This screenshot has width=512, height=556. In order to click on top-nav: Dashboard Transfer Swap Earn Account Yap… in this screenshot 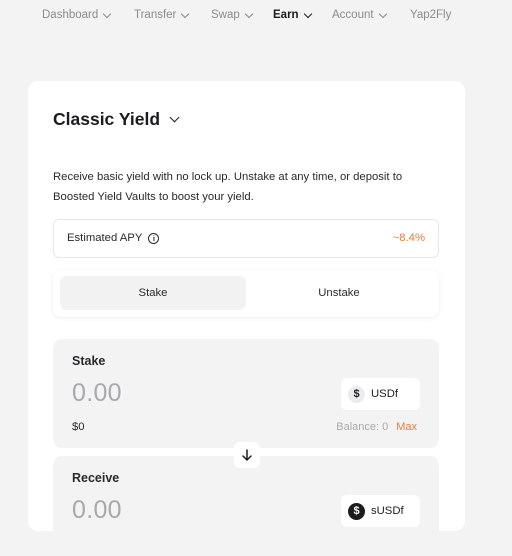, I will do `click(256, 16)`.